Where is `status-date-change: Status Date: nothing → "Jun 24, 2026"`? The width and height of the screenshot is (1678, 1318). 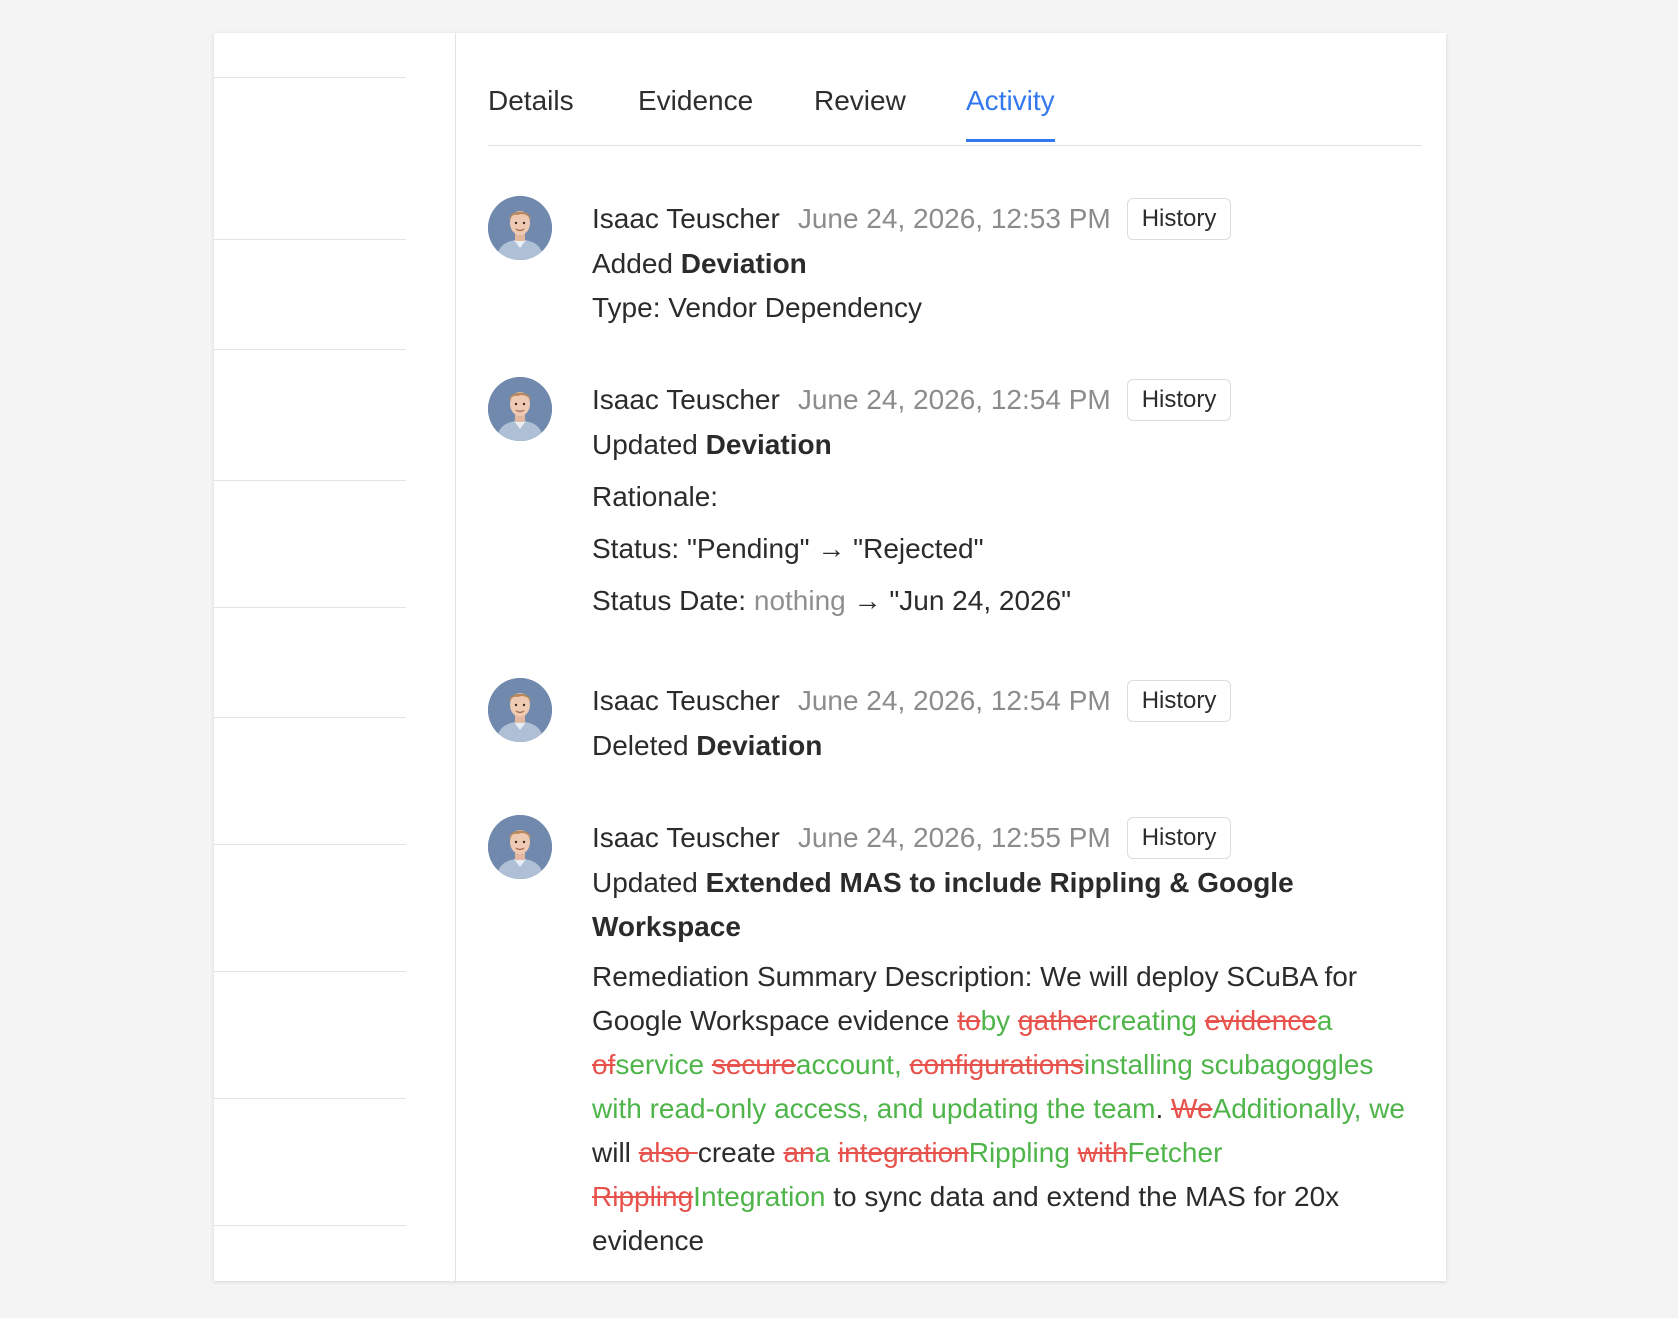 status-date-change: Status Date: nothing → "Jun 24, 2026" is located at coordinates (1007, 601).